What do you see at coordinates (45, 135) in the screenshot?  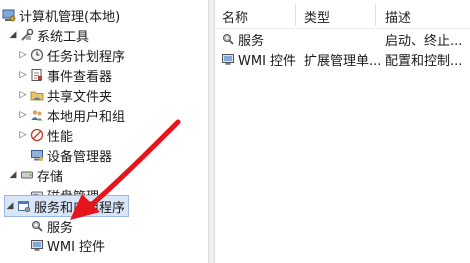 I see `tree-node-performance: ▷ 性能` at bounding box center [45, 135].